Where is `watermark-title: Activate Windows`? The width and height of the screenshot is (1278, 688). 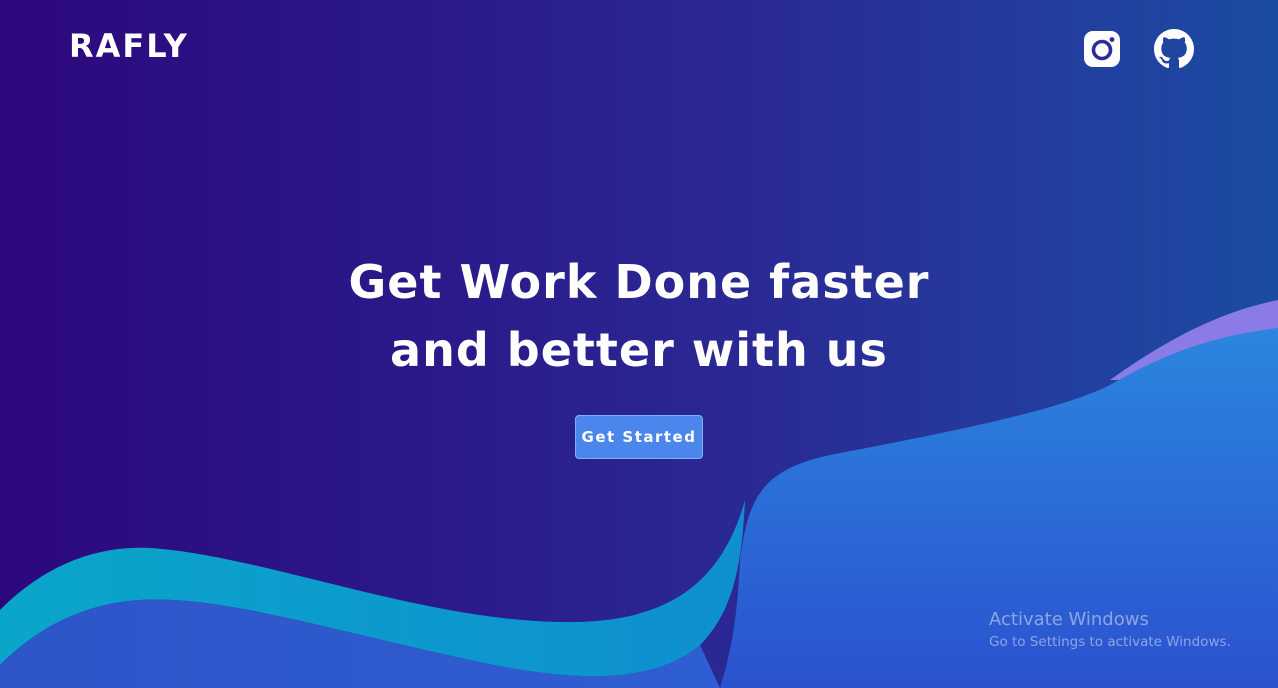
watermark-title: Activate Windows is located at coordinates (1069, 619).